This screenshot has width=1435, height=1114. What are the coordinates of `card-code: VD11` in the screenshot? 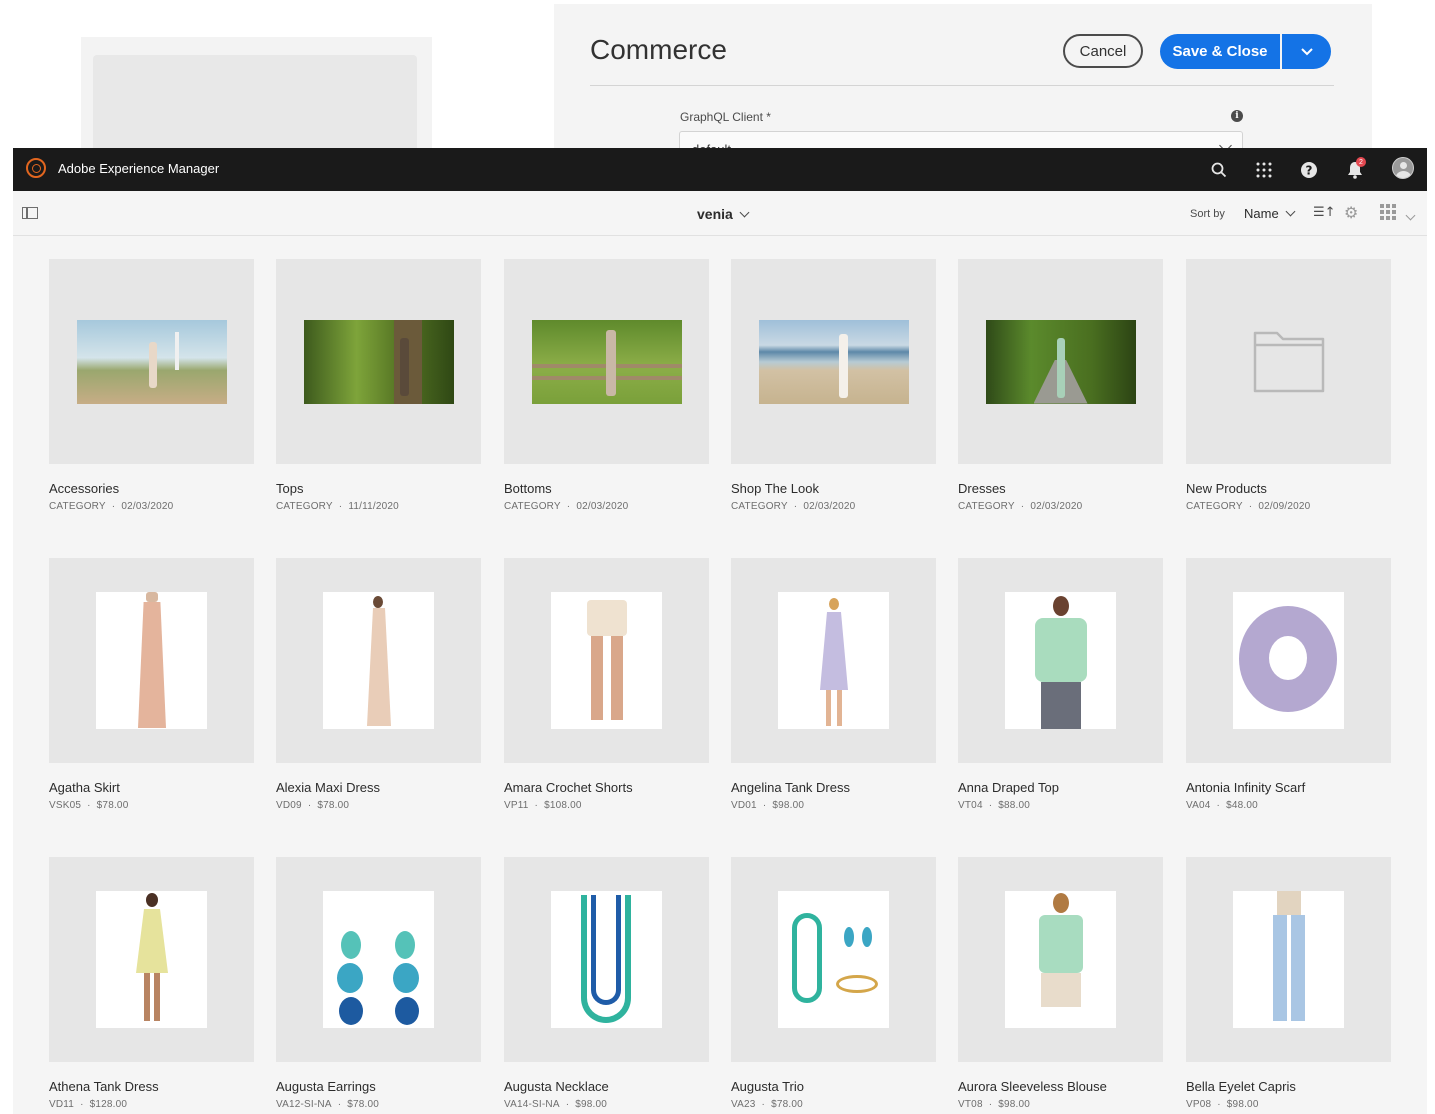 It's located at (62, 1104).